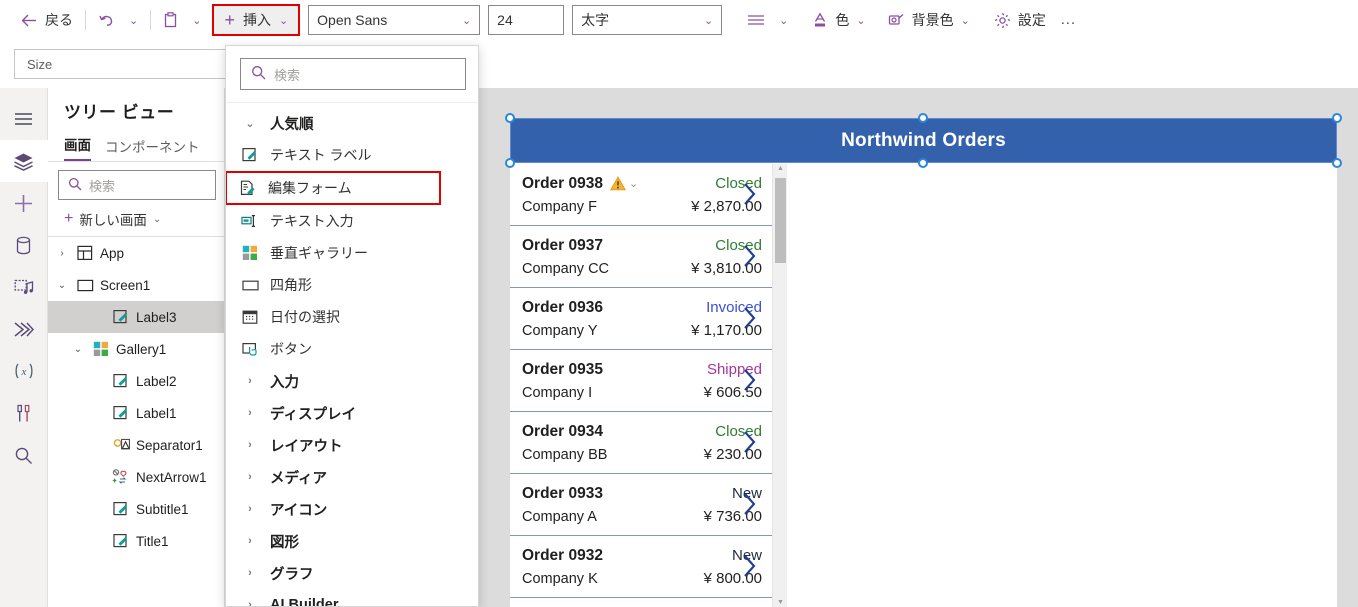 The width and height of the screenshot is (1358, 607). Describe the element at coordinates (641, 257) in the screenshot. I see `gallery-row: Order 0937 Closed Company CC ¥ 3,810.00` at that location.